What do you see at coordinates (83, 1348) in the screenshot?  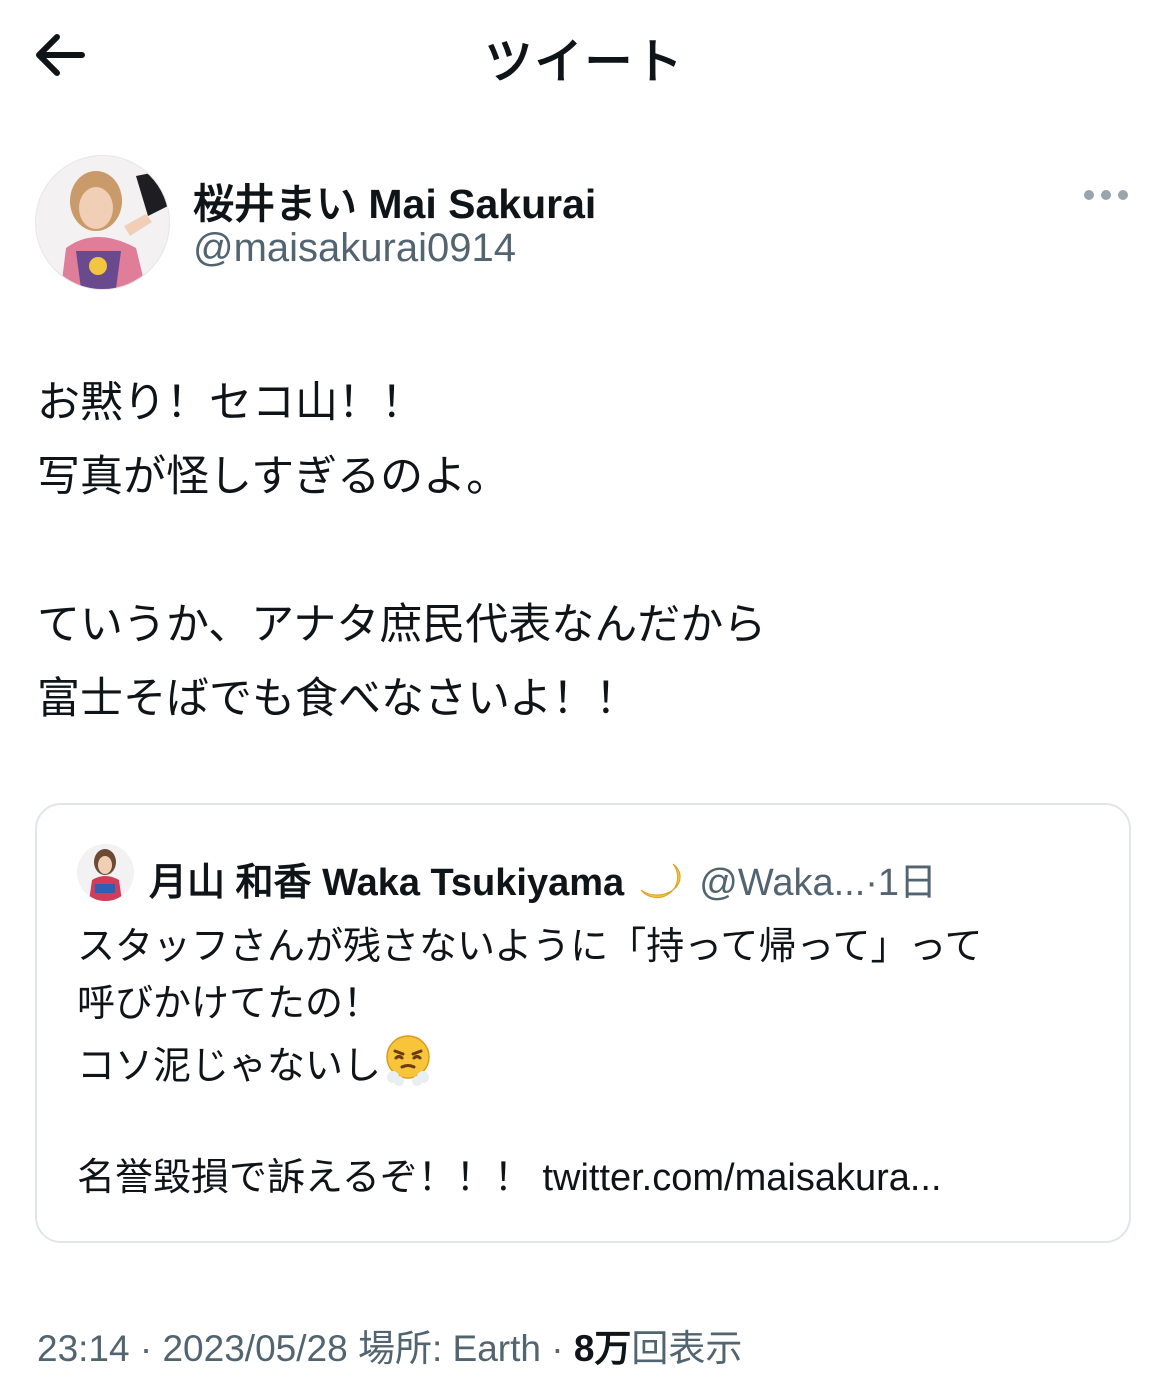 I see `tweet-time: 23:14` at bounding box center [83, 1348].